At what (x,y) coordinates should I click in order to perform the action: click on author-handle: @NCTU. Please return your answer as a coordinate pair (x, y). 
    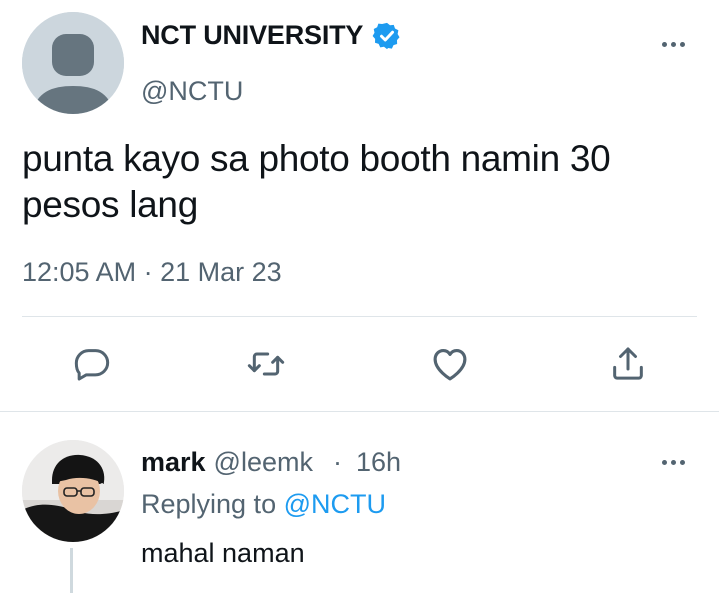
    Looking at the image, I should click on (192, 91).